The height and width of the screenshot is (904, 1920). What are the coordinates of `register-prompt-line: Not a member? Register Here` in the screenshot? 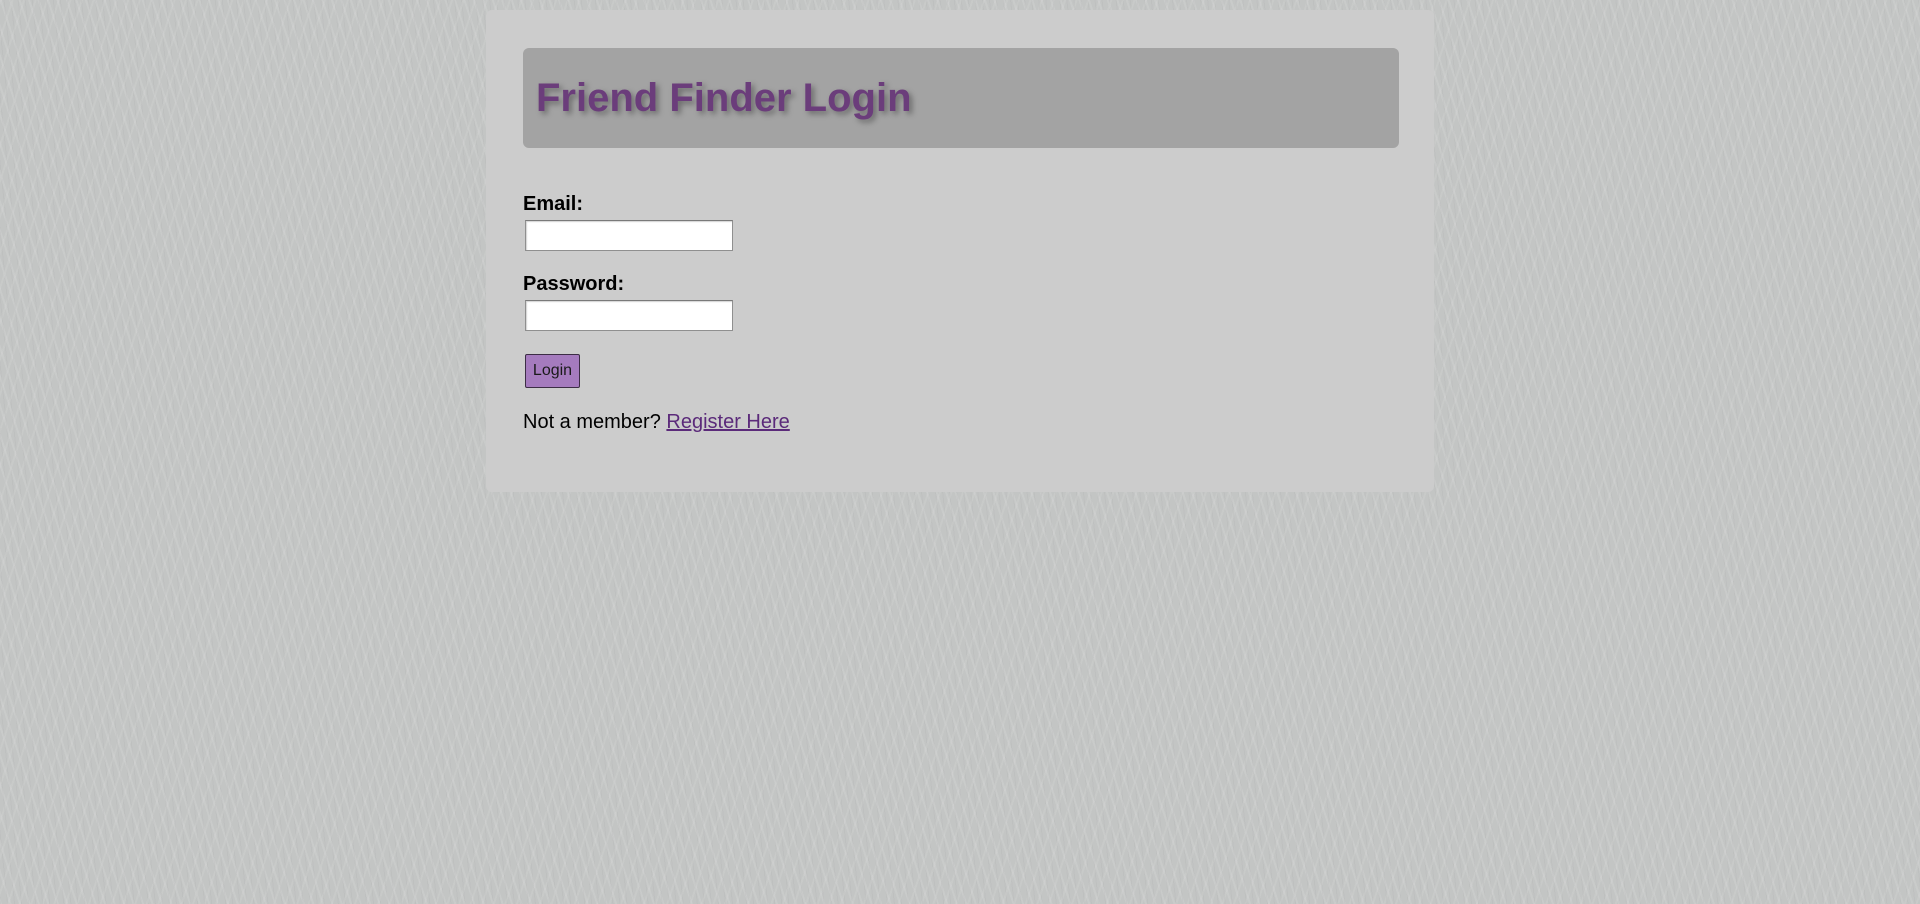 It's located at (656, 422).